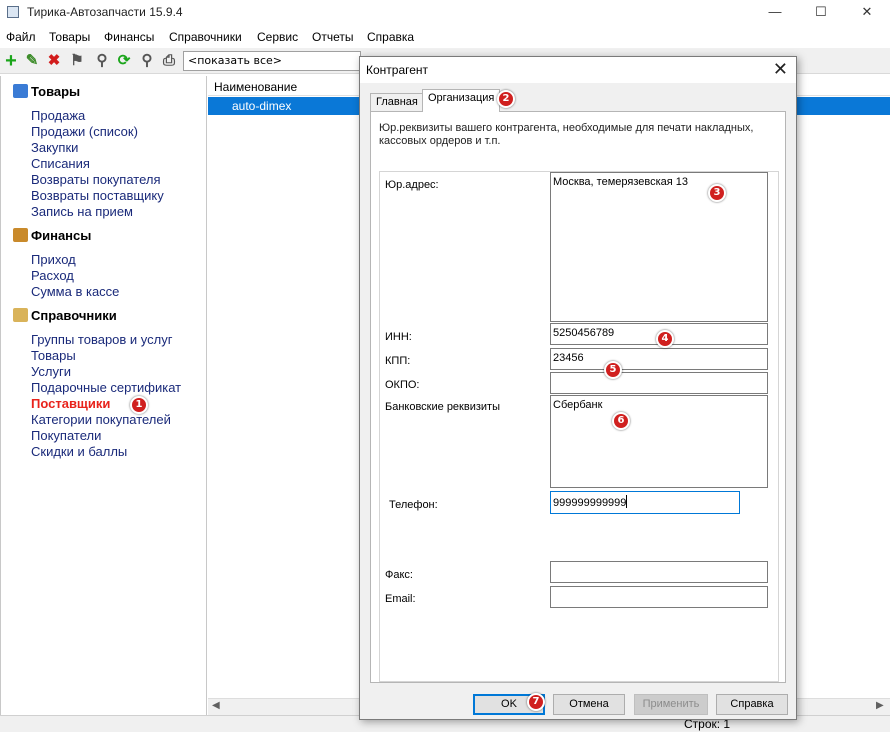  Describe the element at coordinates (780, 69) in the screenshot. I see `dialog-close-icon: ✕` at that location.